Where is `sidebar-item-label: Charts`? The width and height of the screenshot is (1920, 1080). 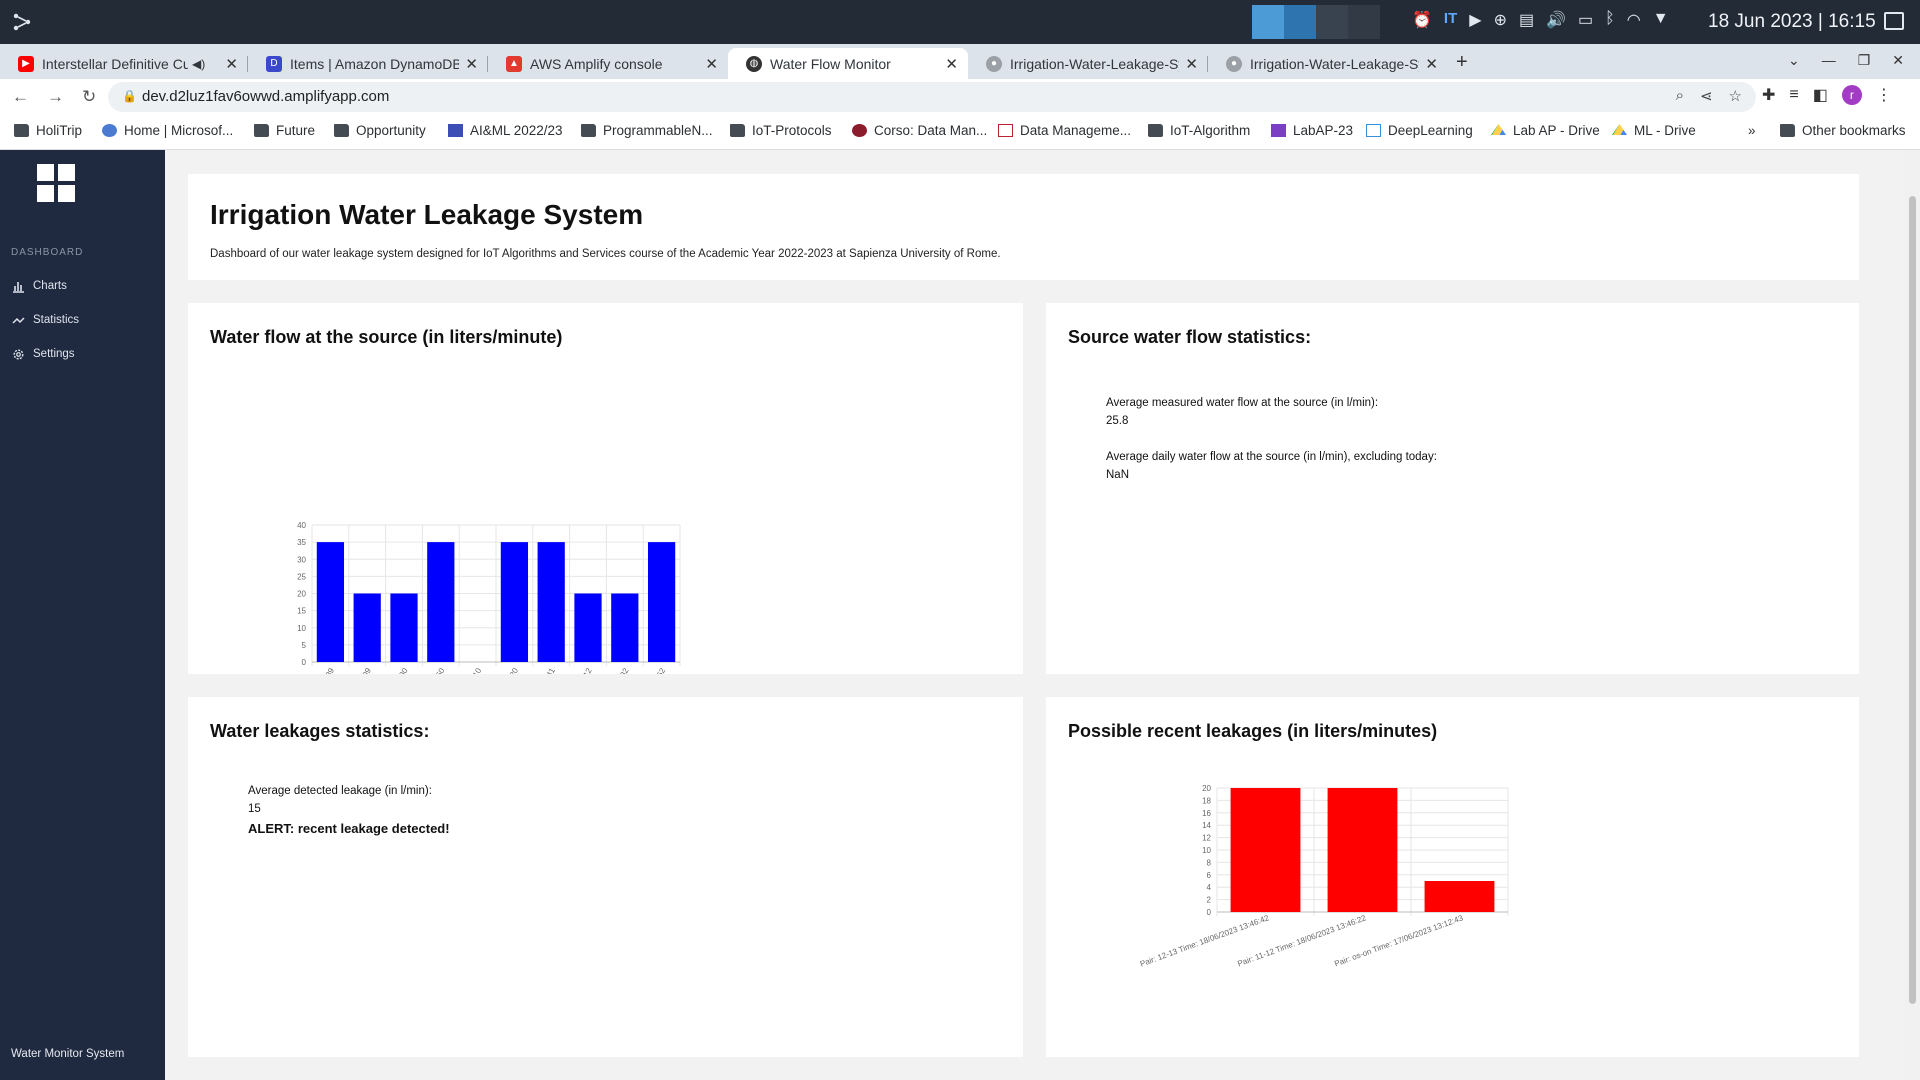 sidebar-item-label: Charts is located at coordinates (50, 286).